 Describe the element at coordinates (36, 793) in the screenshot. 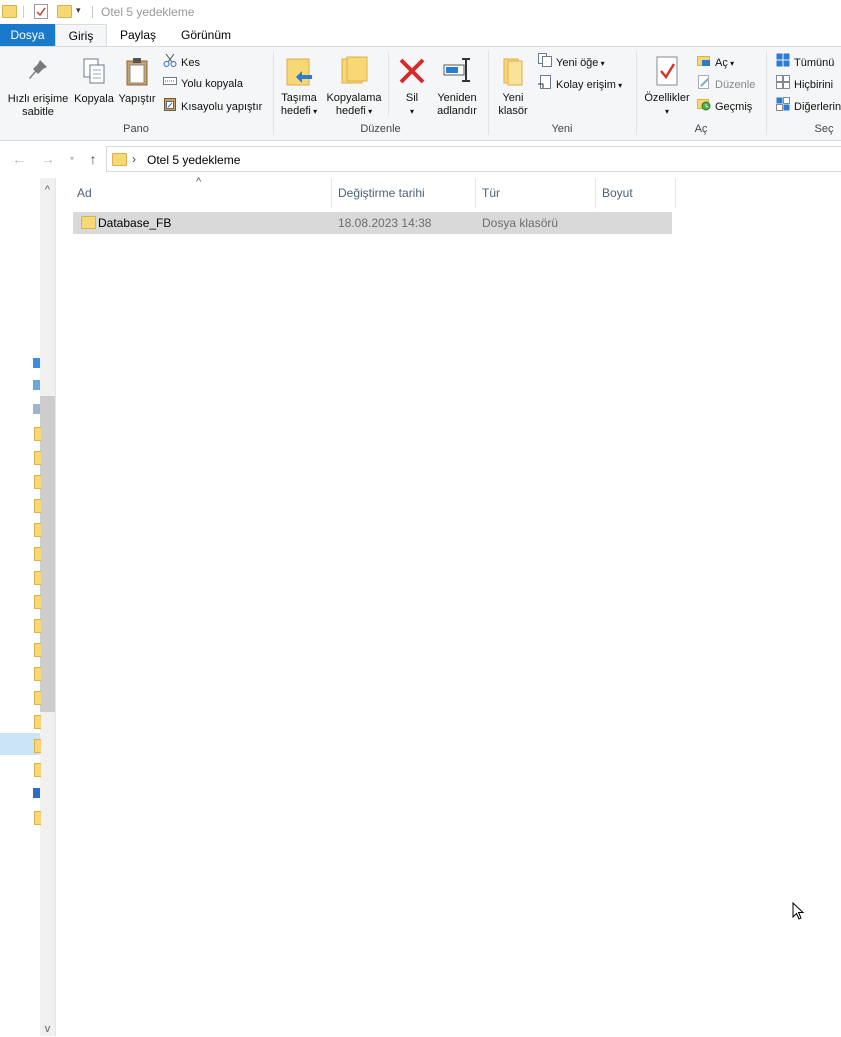

I see `nav-item-network-drive-icon` at that location.